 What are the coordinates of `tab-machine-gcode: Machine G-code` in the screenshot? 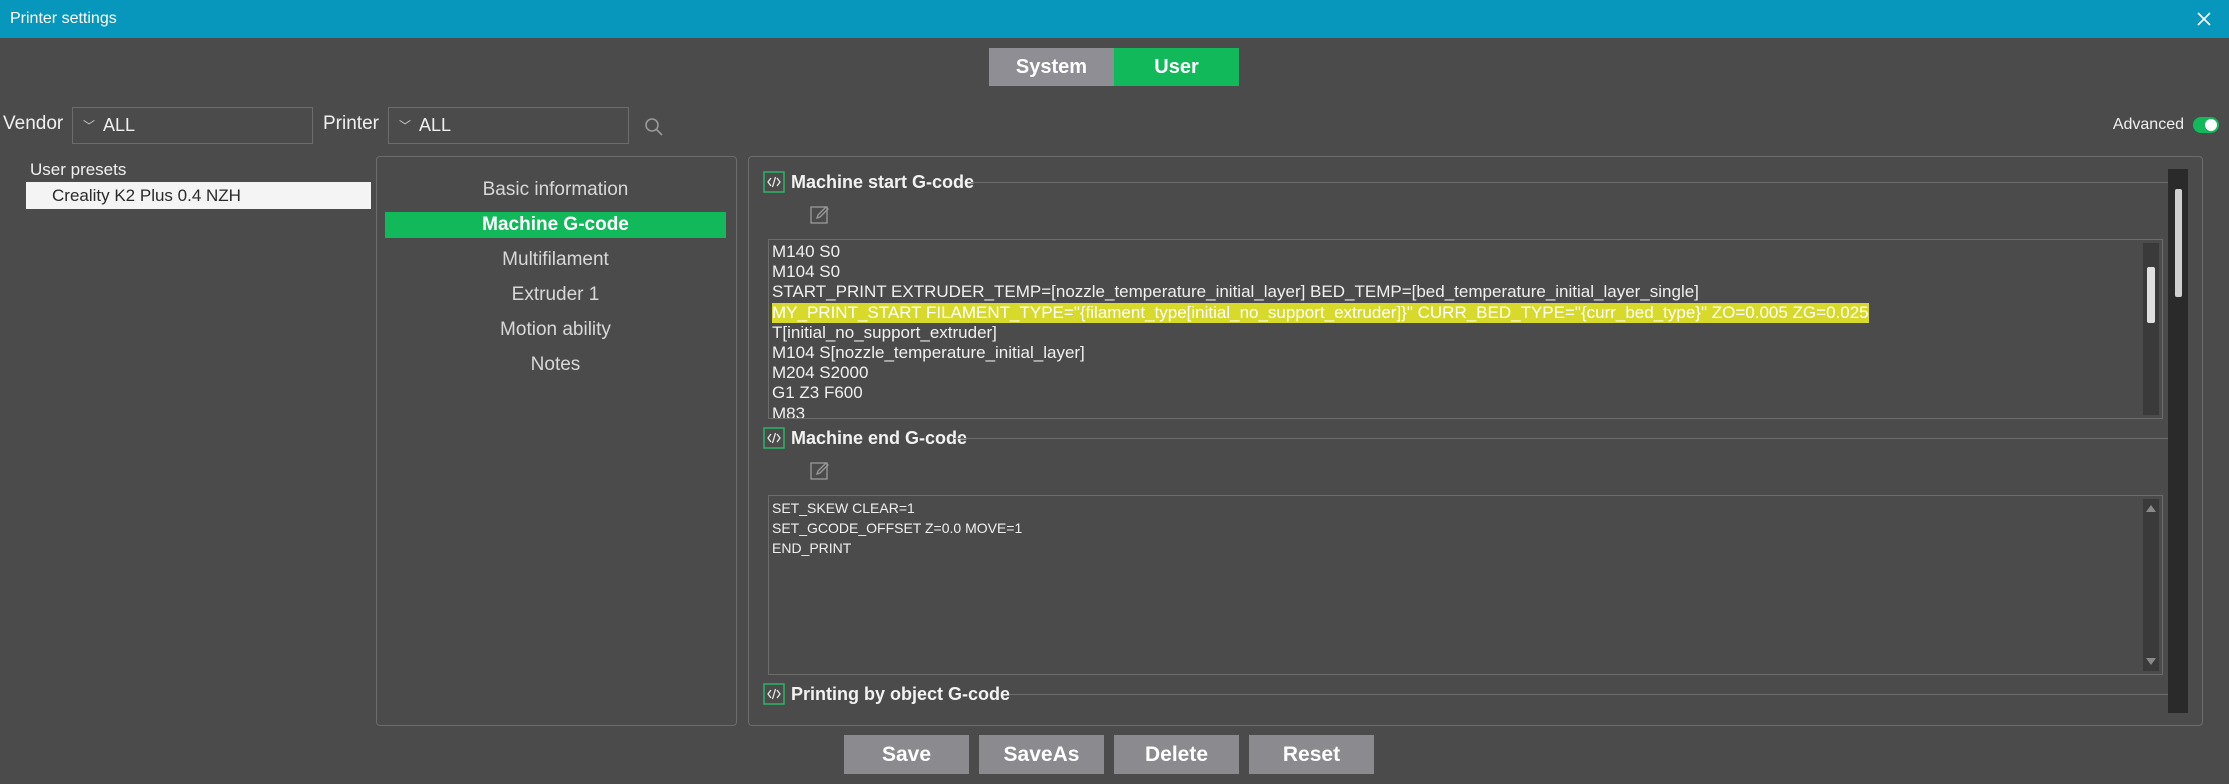 It's located at (555, 225).